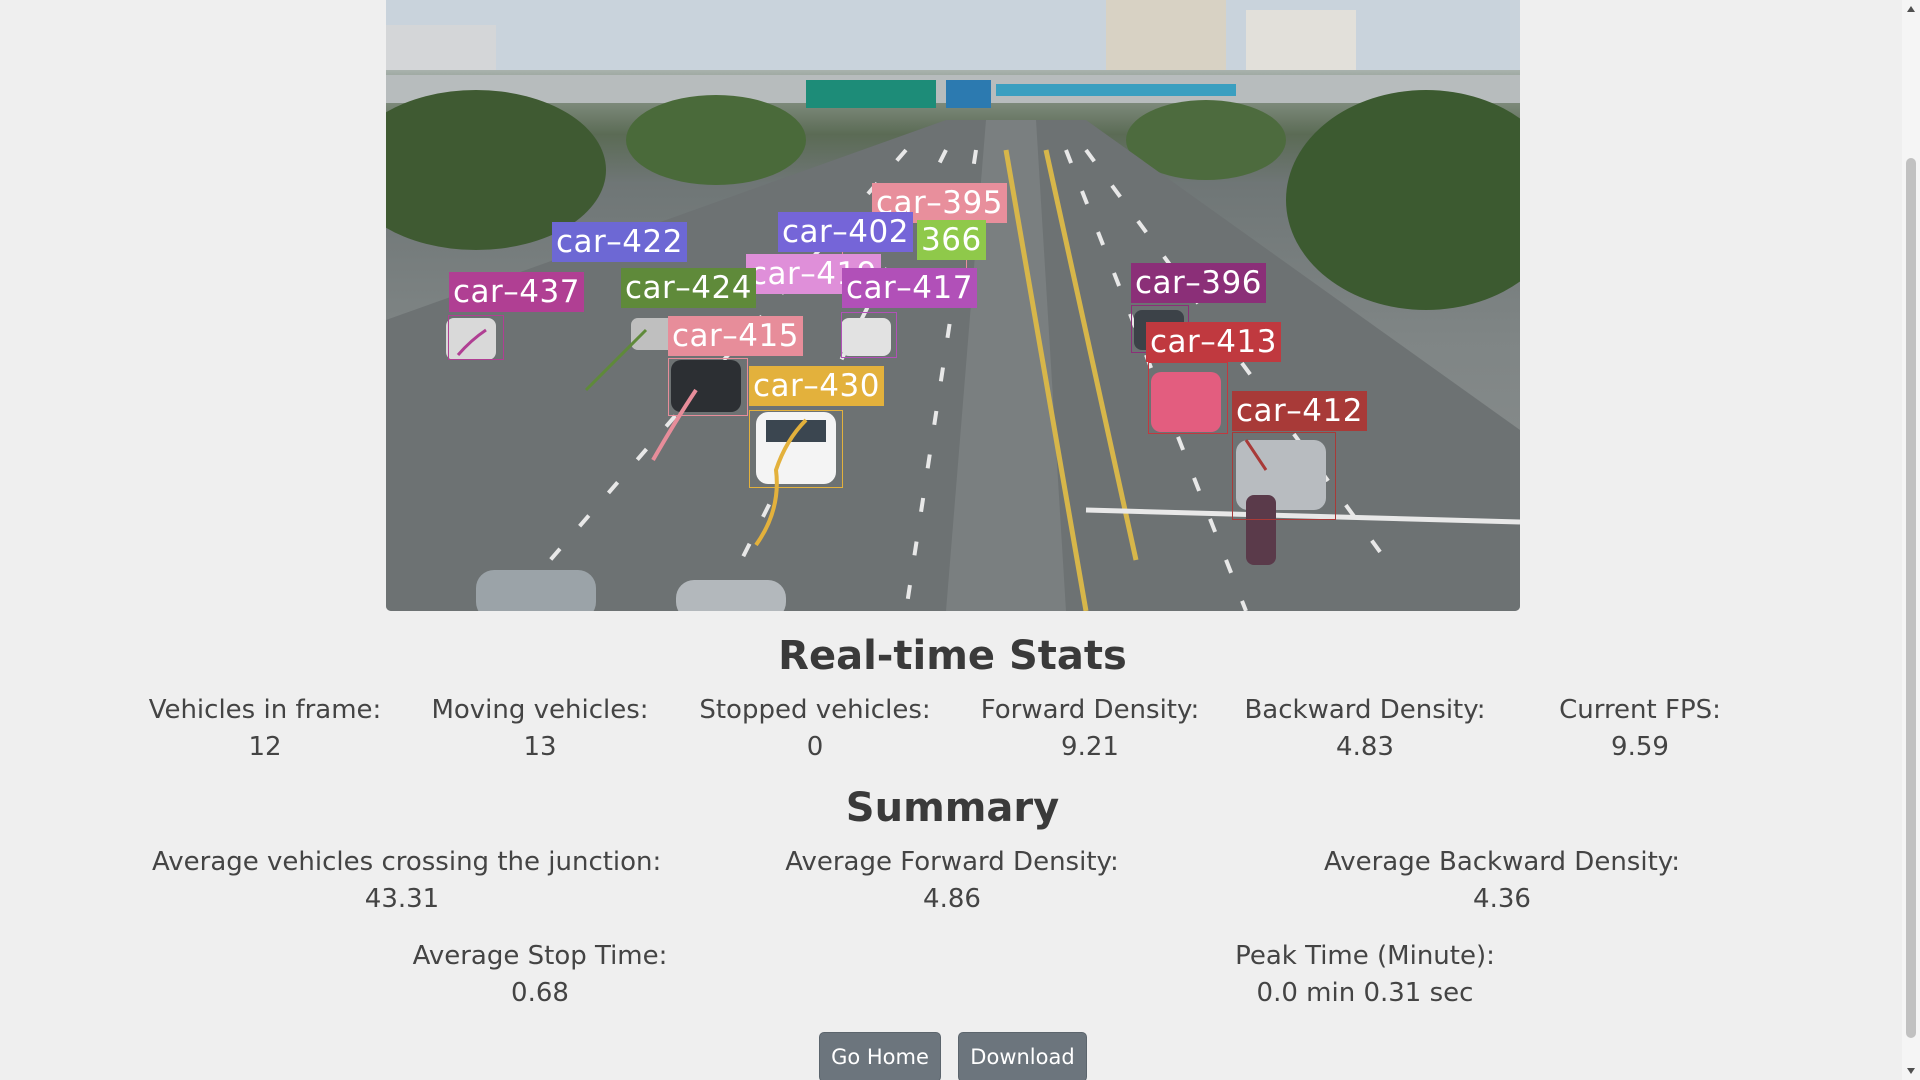 This screenshot has height=1080, width=1920. Describe the element at coordinates (815, 747) in the screenshot. I see `stat-value: 0` at that location.